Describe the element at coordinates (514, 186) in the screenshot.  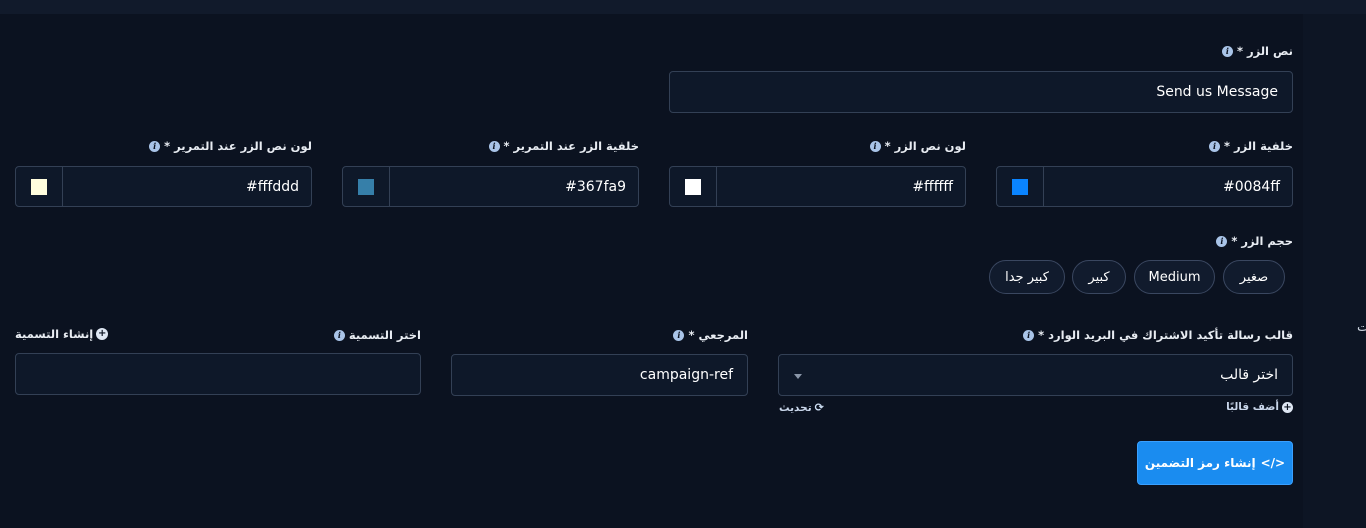
I see `color-value: #367fa9` at that location.